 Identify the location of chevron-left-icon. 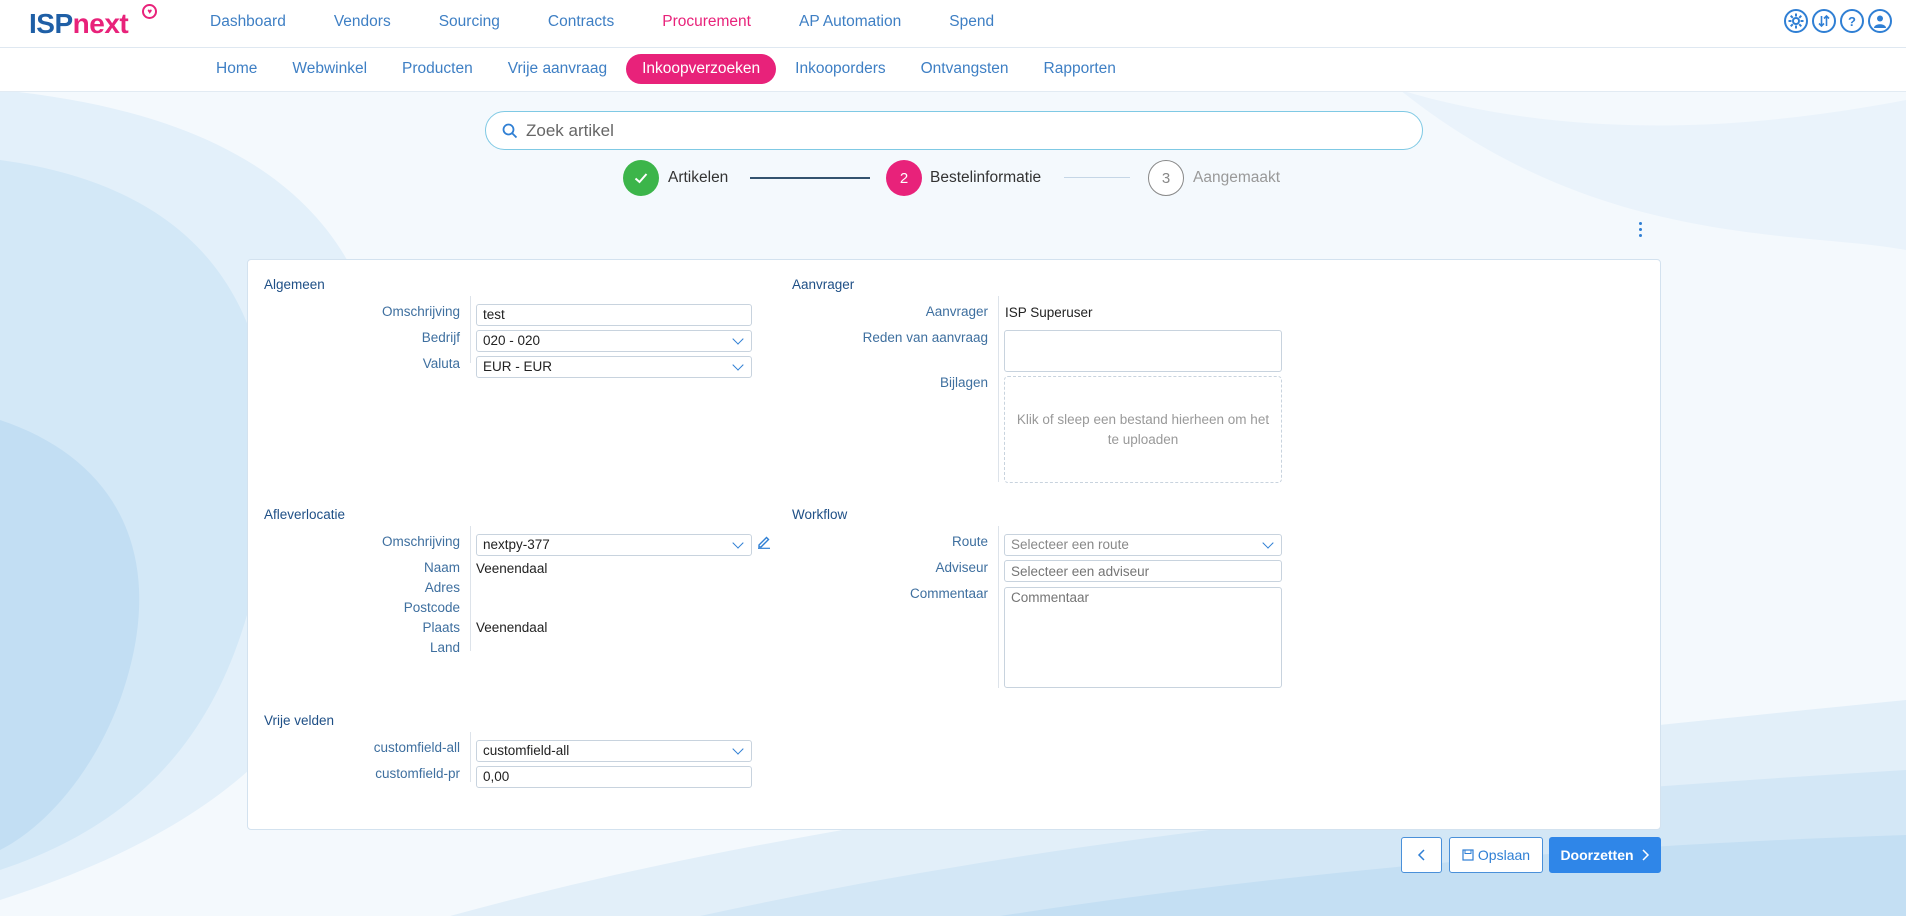
(1421, 855).